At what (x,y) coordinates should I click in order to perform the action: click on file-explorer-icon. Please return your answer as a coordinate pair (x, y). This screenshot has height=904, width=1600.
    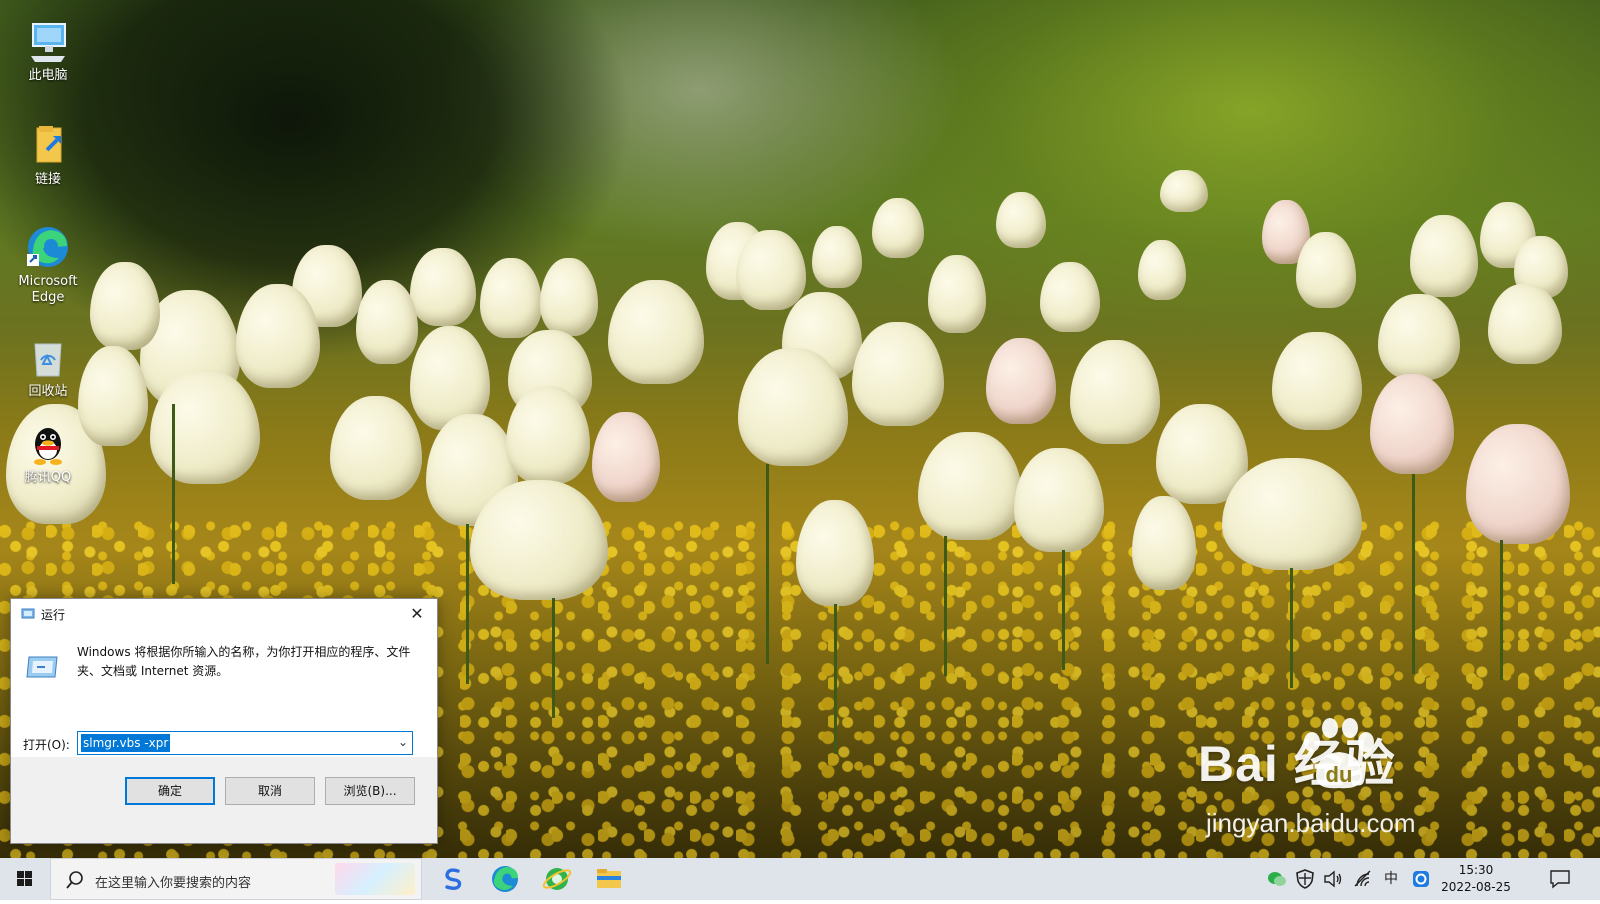
    Looking at the image, I should click on (609, 878).